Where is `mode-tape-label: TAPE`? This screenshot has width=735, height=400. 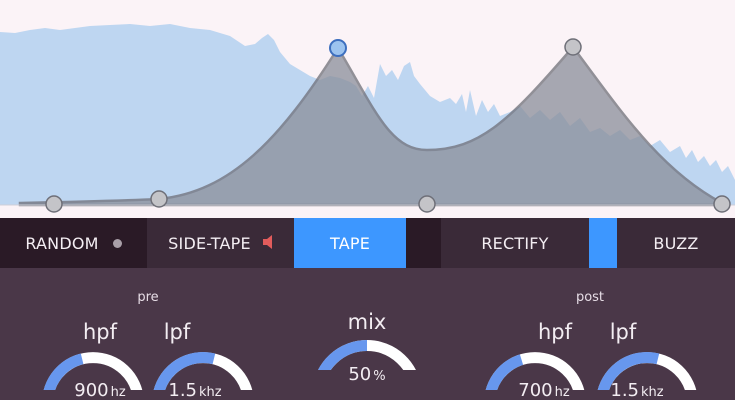
mode-tape-label: TAPE is located at coordinates (350, 243).